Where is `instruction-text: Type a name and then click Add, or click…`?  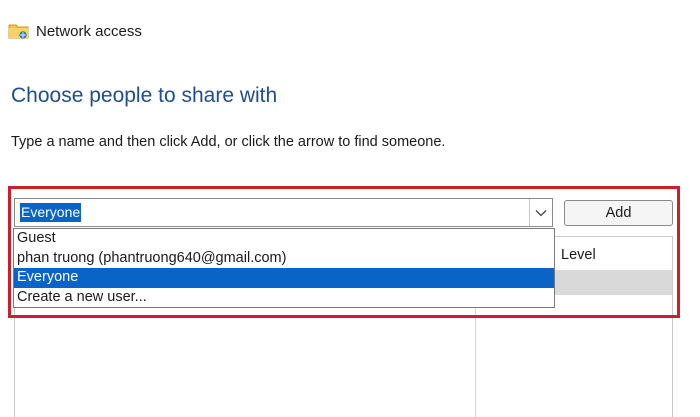
instruction-text: Type a name and then click Add, or click… is located at coordinates (228, 142).